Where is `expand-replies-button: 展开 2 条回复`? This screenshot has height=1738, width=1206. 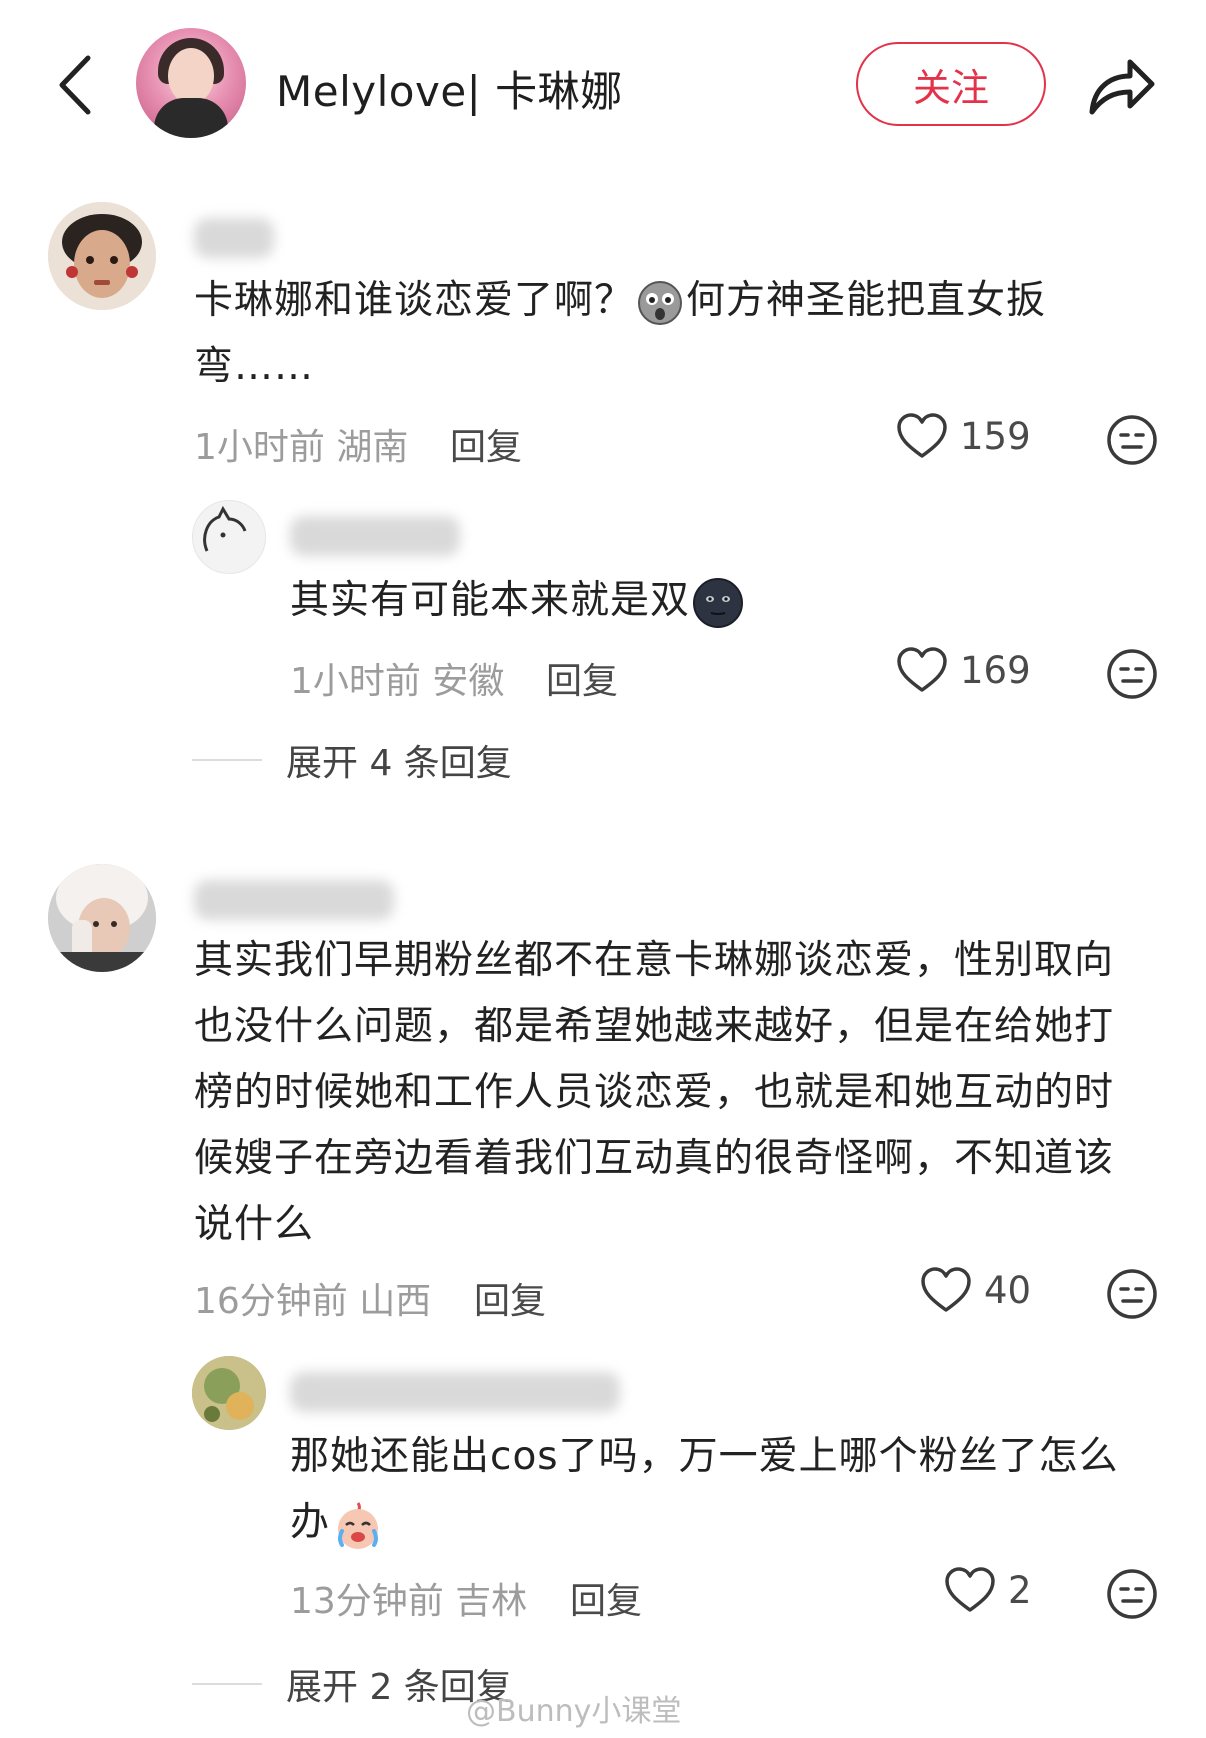
expand-replies-button: 展开 2 条回复 is located at coordinates (352, 1684).